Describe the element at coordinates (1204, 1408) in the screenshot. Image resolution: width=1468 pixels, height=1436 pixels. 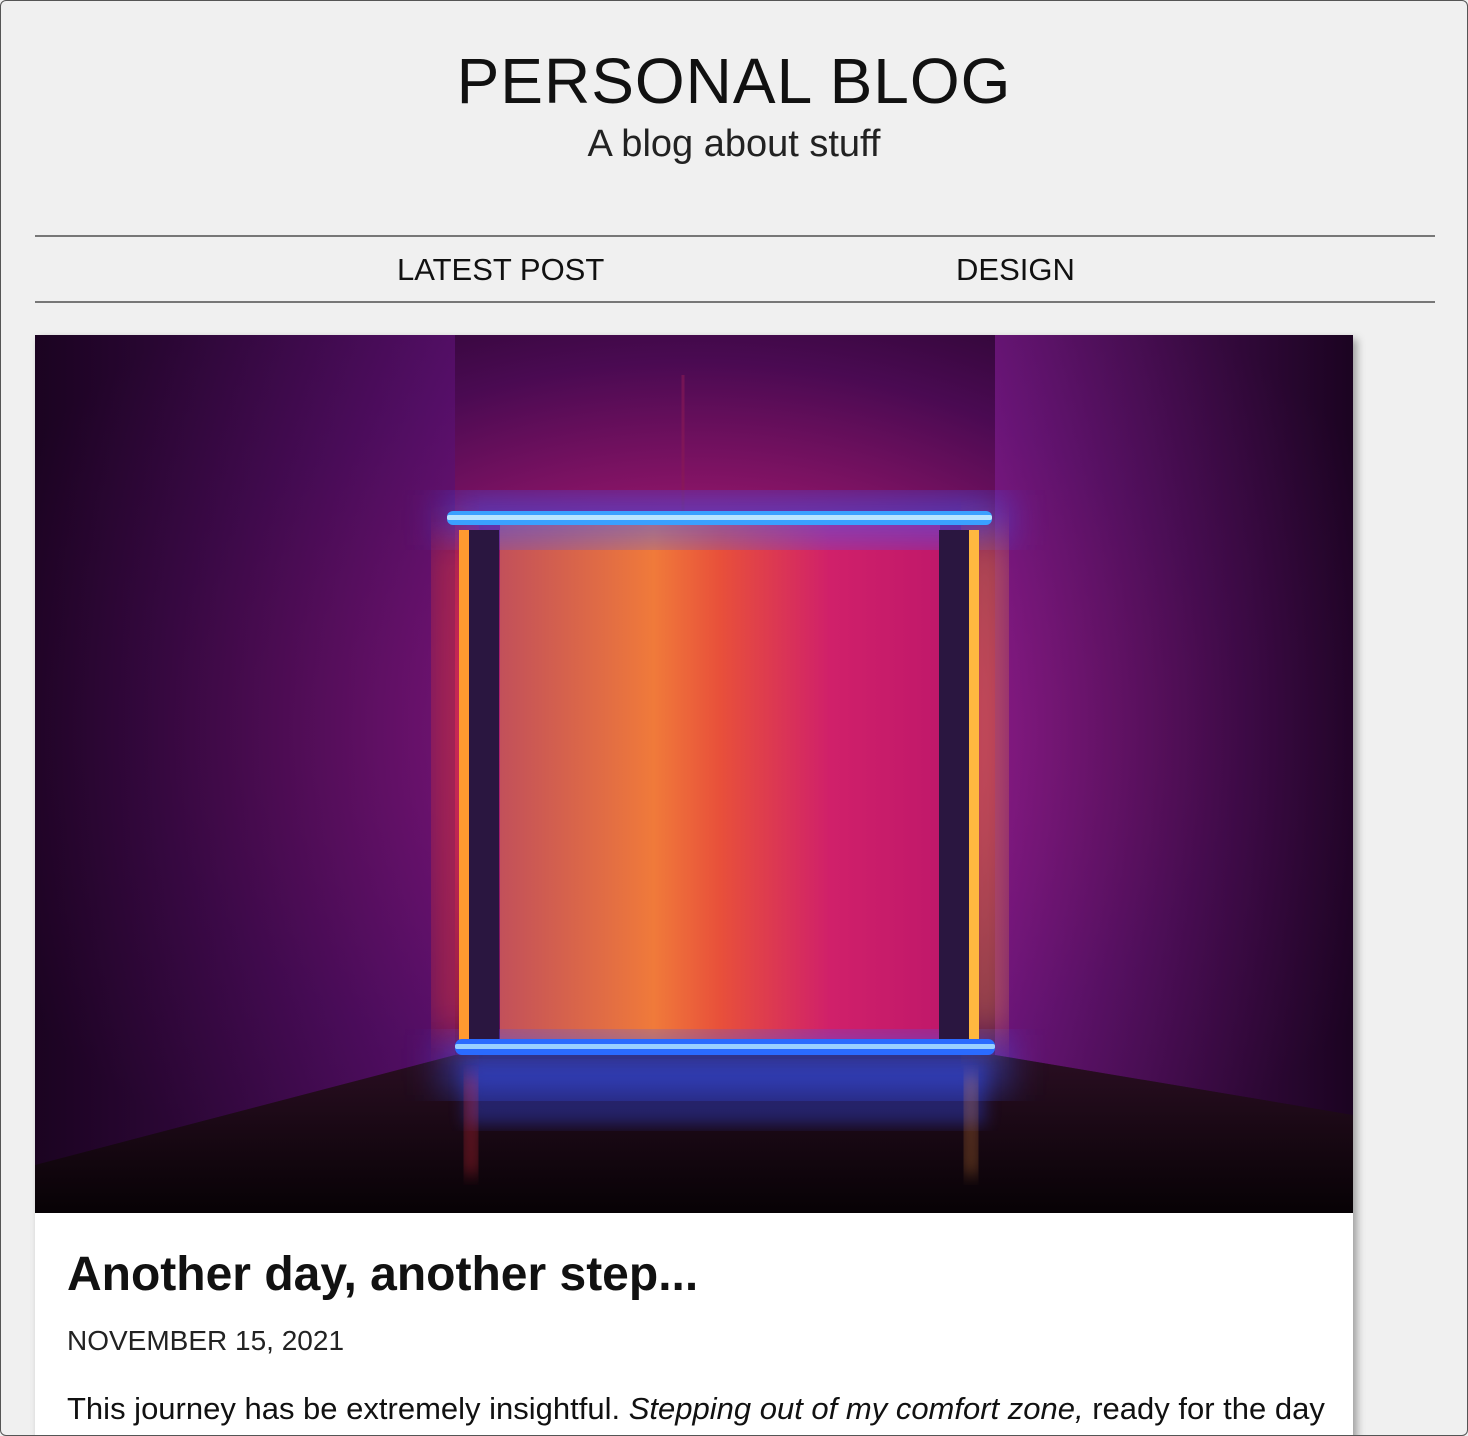
I see `post-excerpt-end: ready for the day` at that location.